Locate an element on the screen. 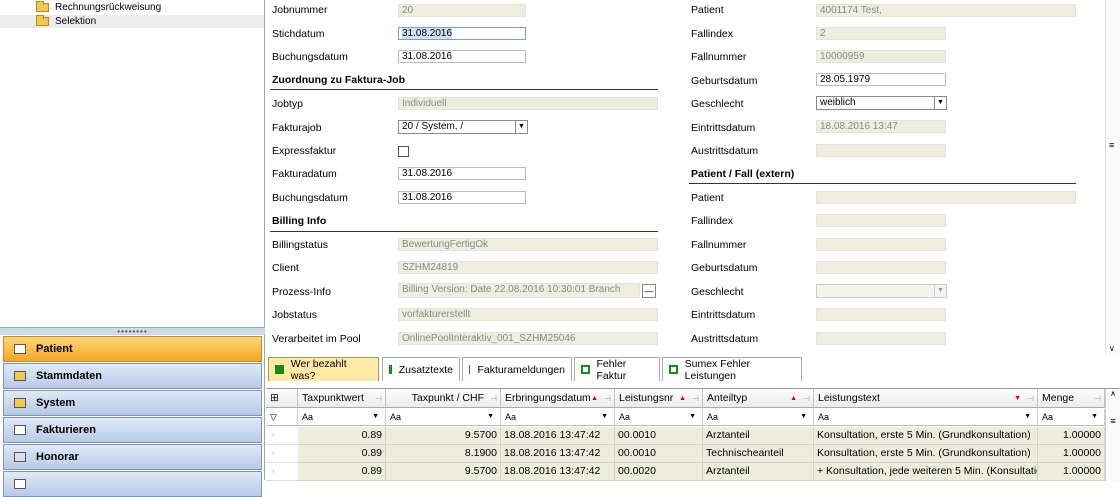 The width and height of the screenshot is (1120, 497). expressfaktur-checkbox is located at coordinates (403, 151).